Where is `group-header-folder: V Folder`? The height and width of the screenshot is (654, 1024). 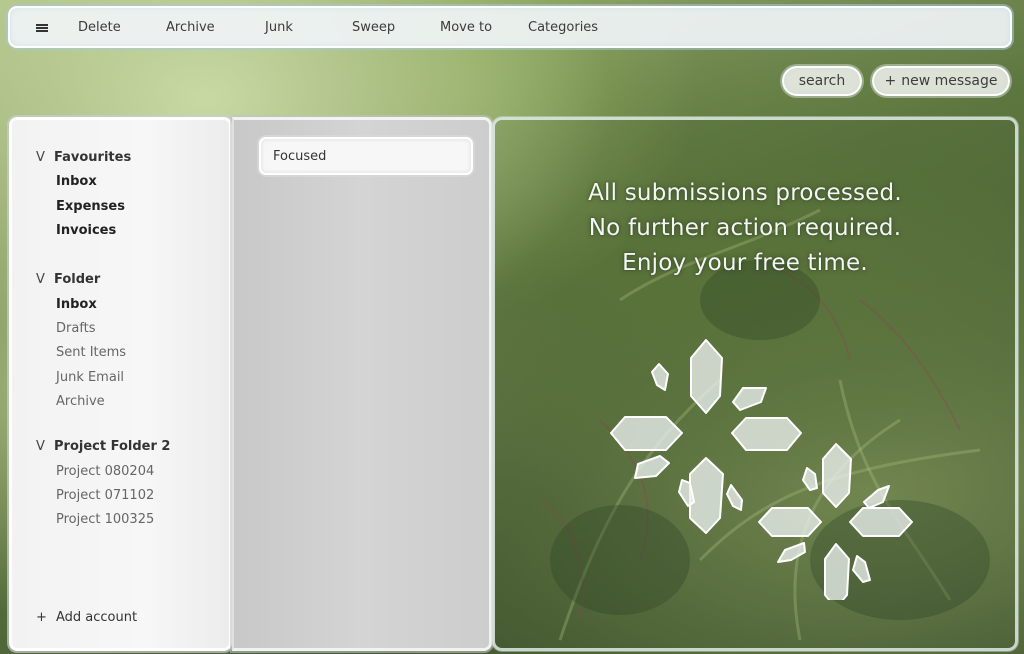 group-header-folder: V Folder is located at coordinates (68, 279).